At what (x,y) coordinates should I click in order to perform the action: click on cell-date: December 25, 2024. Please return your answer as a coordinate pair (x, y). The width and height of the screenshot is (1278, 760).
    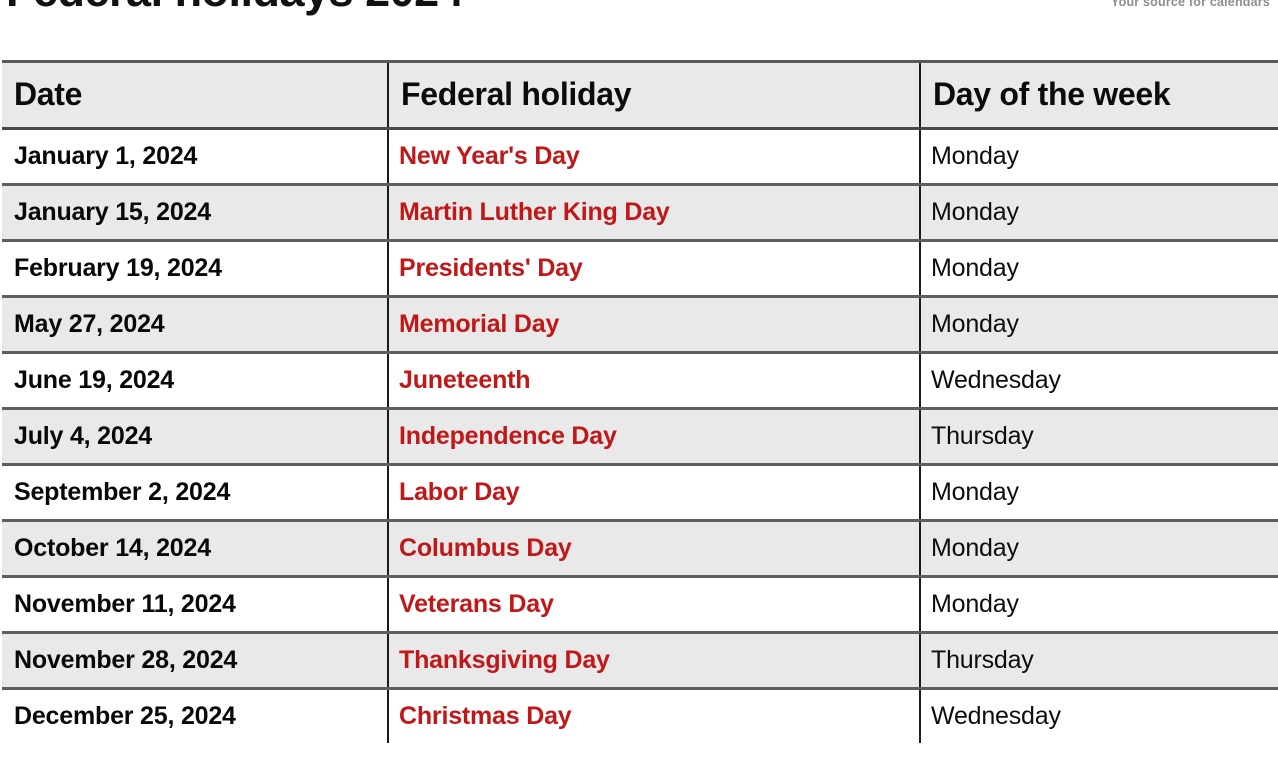
    Looking at the image, I should click on (195, 715).